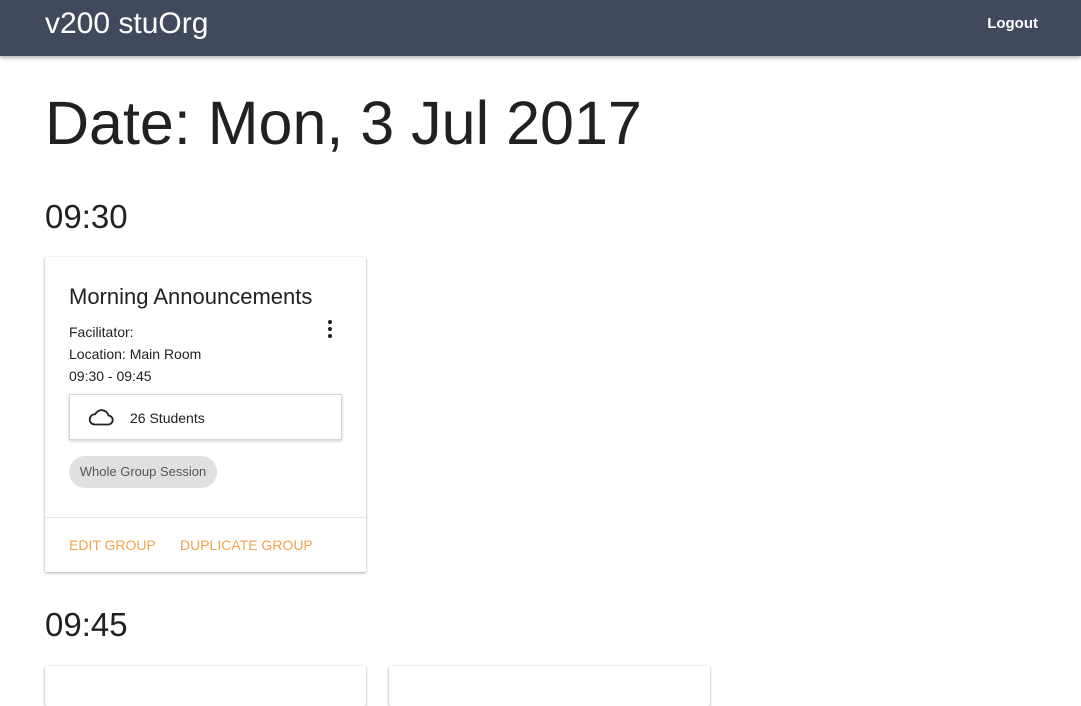 This screenshot has height=706, width=1081. I want to click on time-range-text: 09:30 - 09:45, so click(110, 376).